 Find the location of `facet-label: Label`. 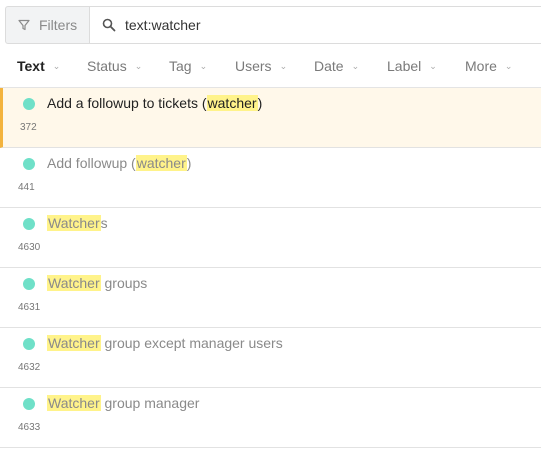

facet-label: Label is located at coordinates (404, 66).